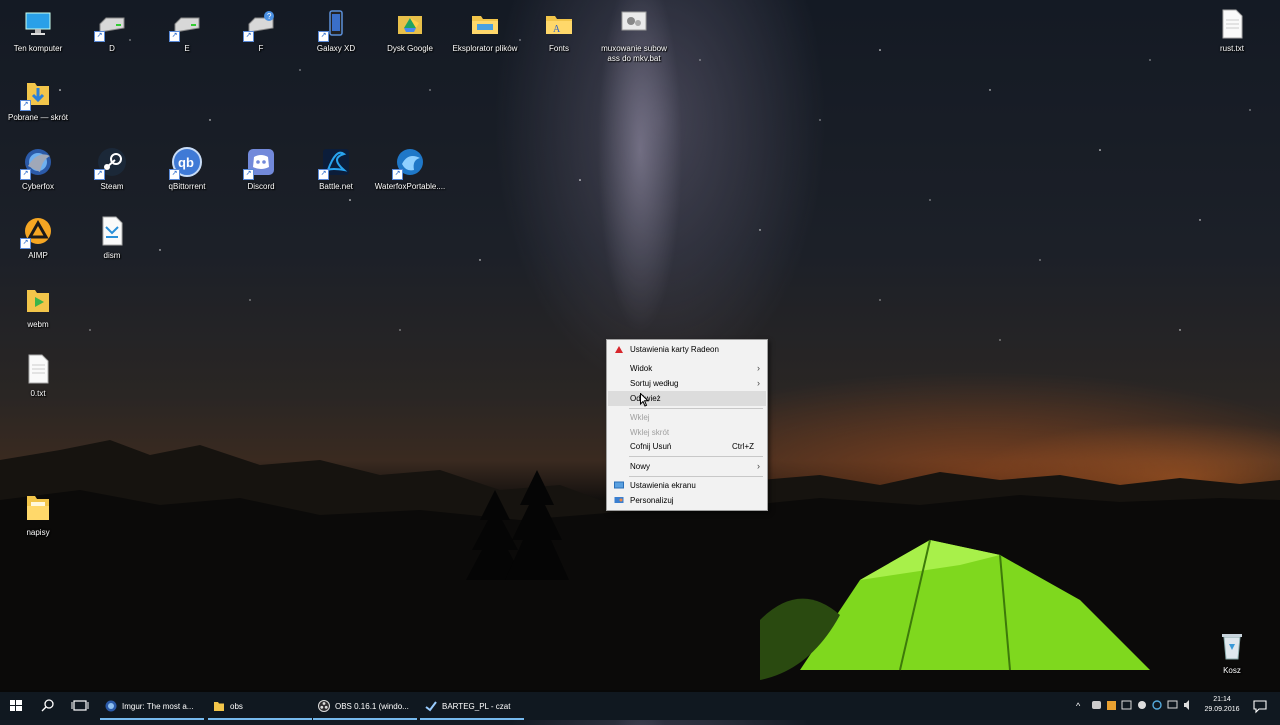  Describe the element at coordinates (1232, 653) in the screenshot. I see `desktop-icon-kosz: Kosz` at that location.